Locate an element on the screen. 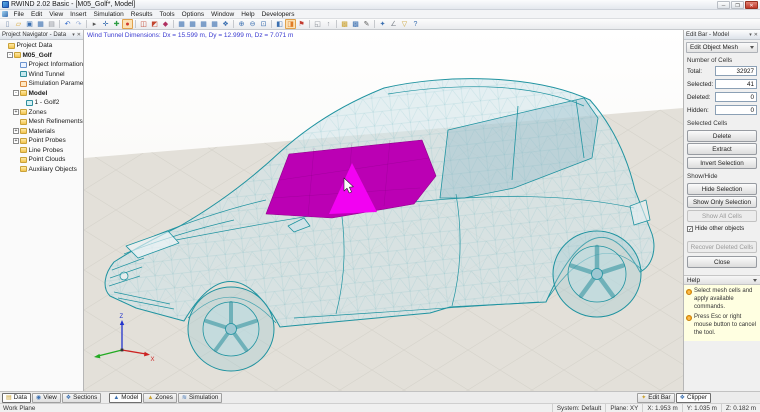 The height and width of the screenshot is (412, 760). zoom-out-icon: ⊖ is located at coordinates (252, 24).